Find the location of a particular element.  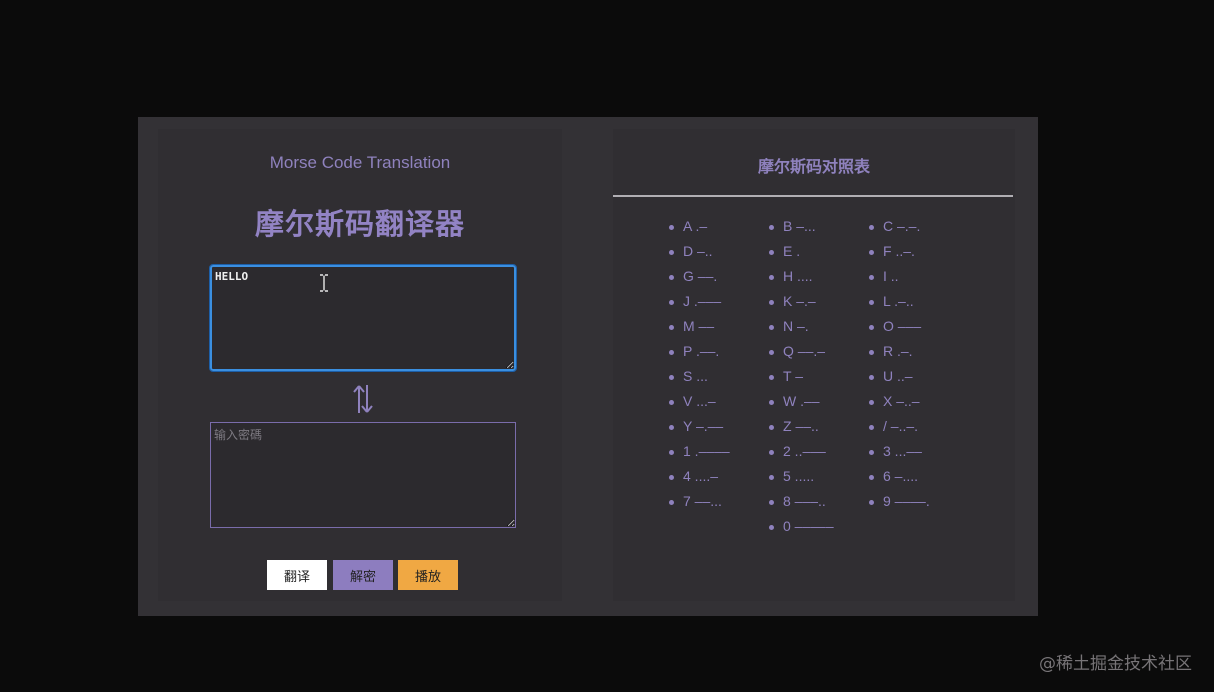

plaintext-input is located at coordinates (363, 318).